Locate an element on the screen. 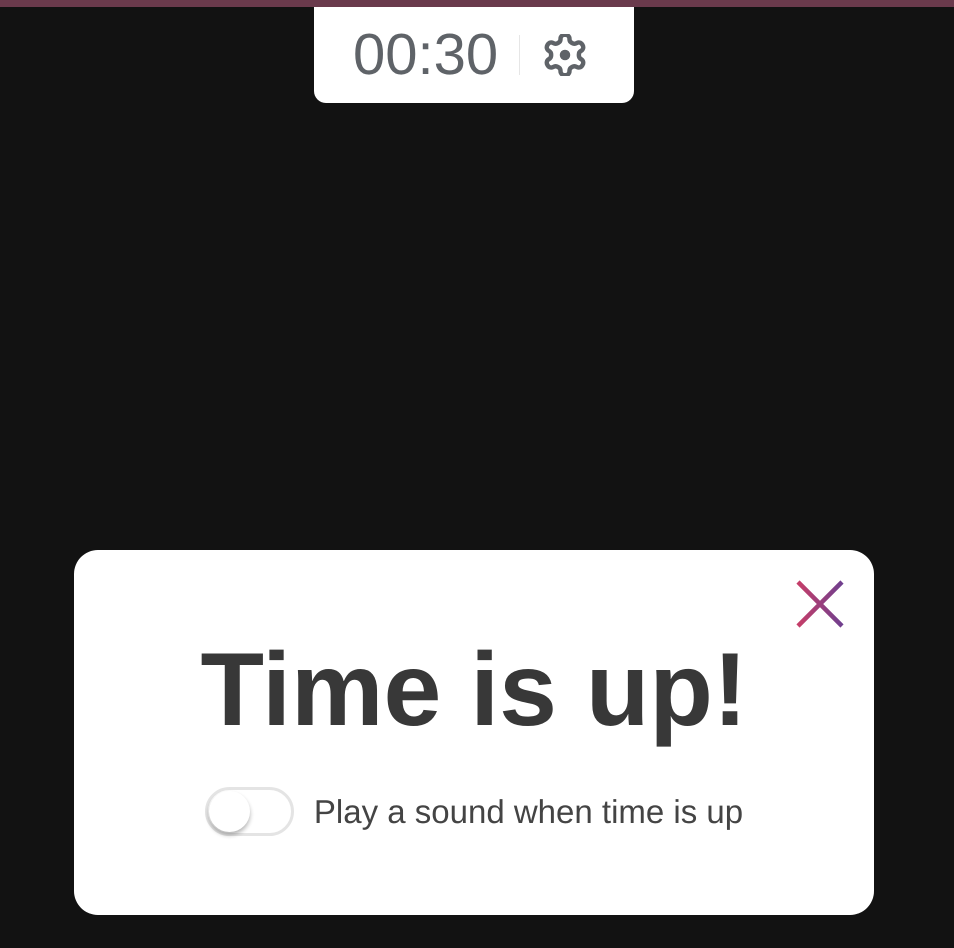 This screenshot has height=948, width=954. sound-toggle is located at coordinates (249, 811).